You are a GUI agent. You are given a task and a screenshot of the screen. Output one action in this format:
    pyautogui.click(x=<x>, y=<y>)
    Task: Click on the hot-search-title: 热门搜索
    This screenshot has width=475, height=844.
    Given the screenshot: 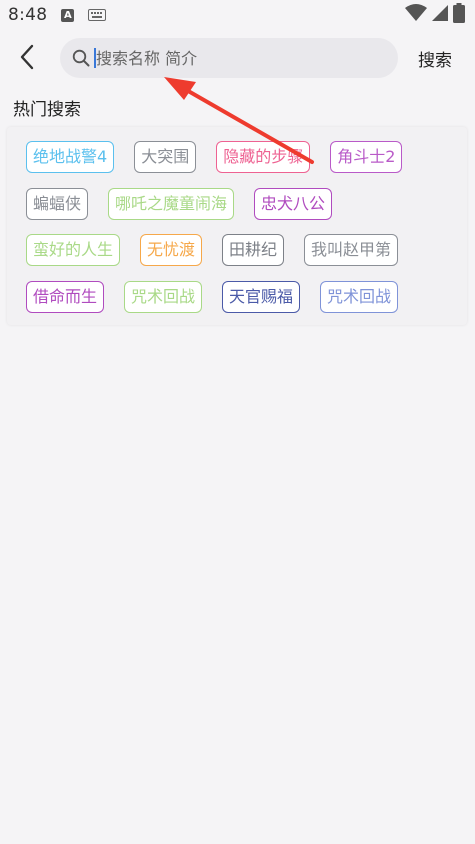 What is the action you would take?
    pyautogui.click(x=47, y=110)
    